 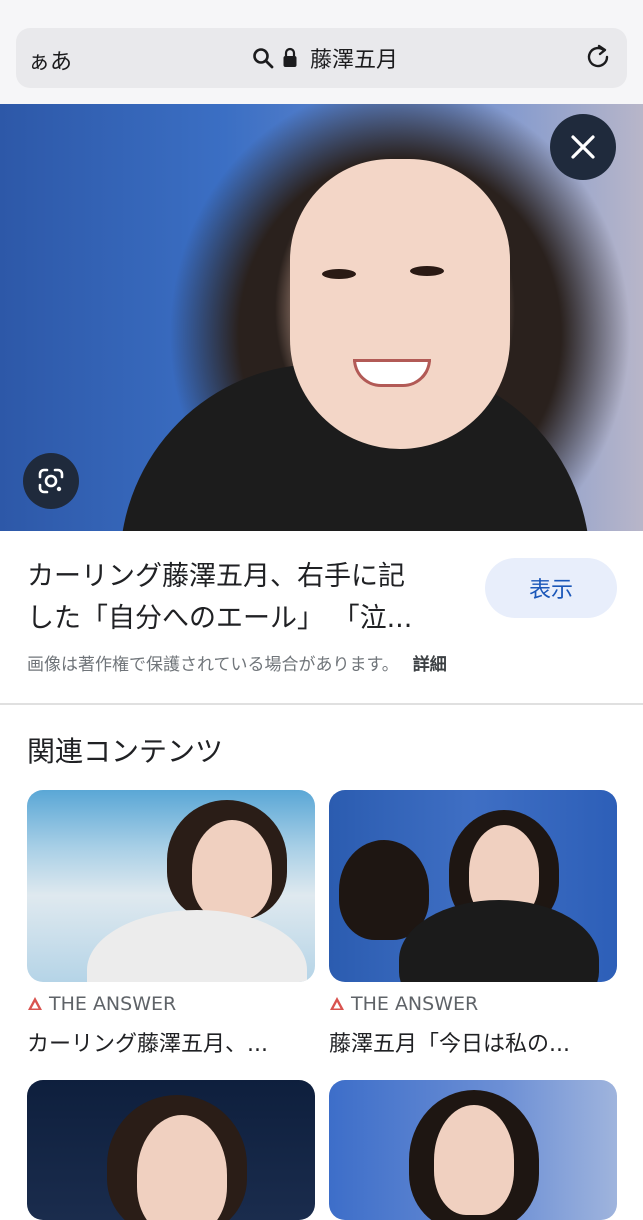 I want to click on close-icon, so click(x=583, y=147).